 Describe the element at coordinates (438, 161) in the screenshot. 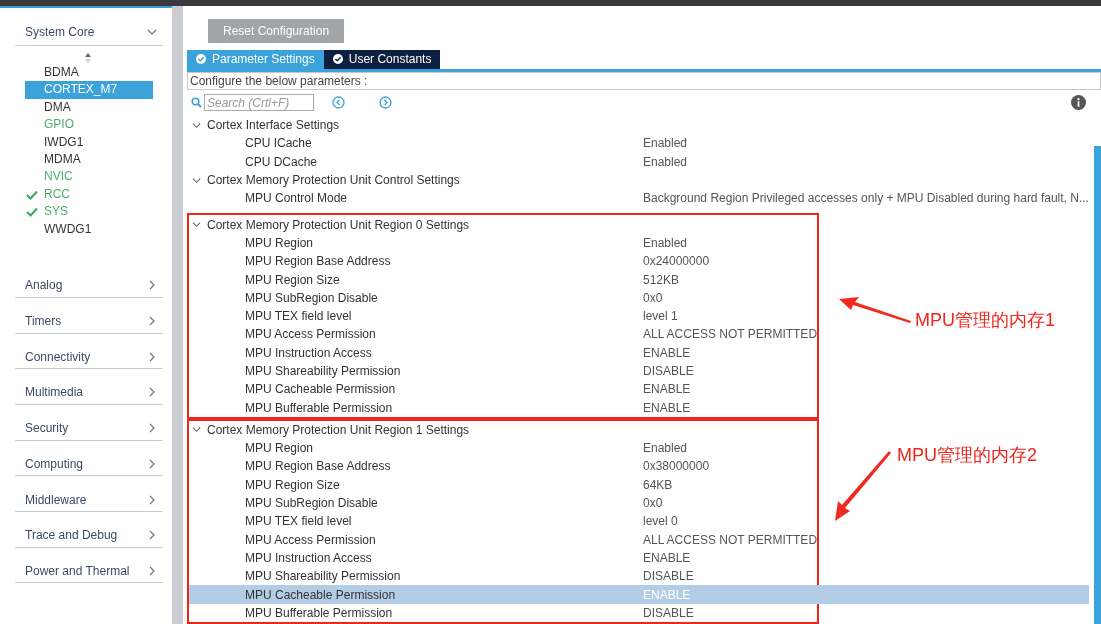

I see `parameter-row: CPU DCache Enabled` at that location.